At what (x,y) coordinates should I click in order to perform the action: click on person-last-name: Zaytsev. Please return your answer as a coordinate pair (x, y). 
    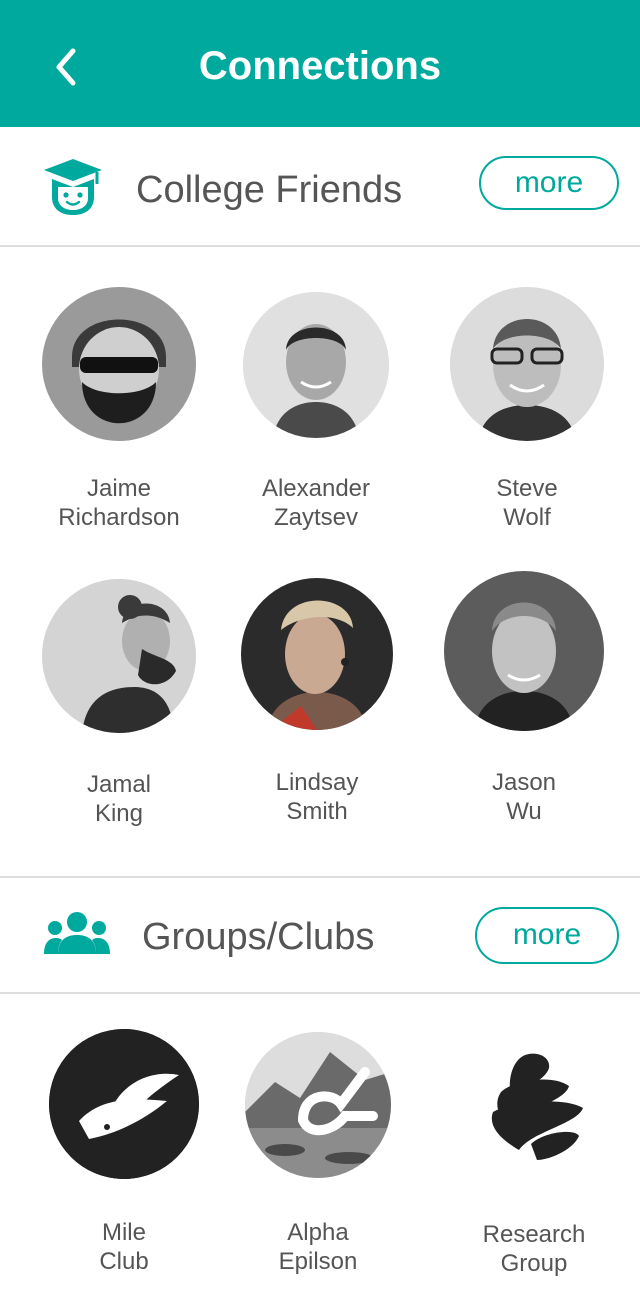
    Looking at the image, I should click on (316, 517).